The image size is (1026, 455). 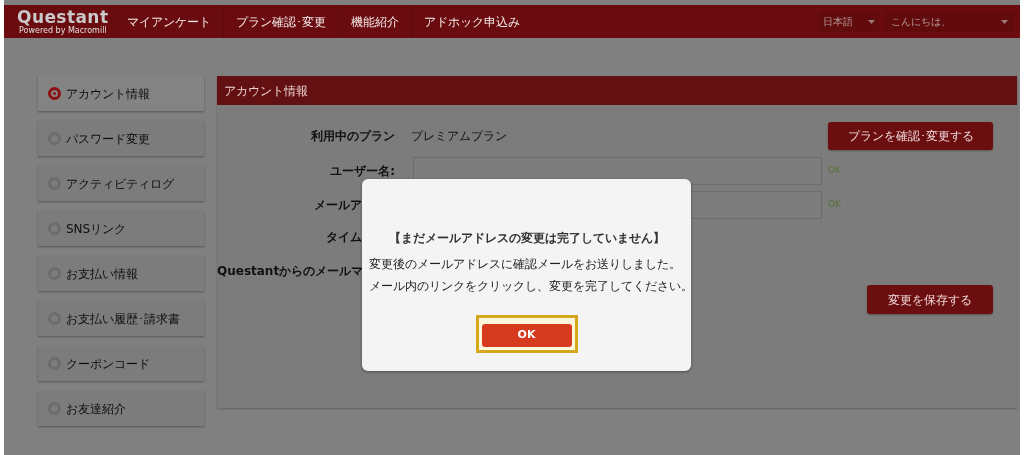 I want to click on nav-link: マイアンケート, so click(x=168, y=21).